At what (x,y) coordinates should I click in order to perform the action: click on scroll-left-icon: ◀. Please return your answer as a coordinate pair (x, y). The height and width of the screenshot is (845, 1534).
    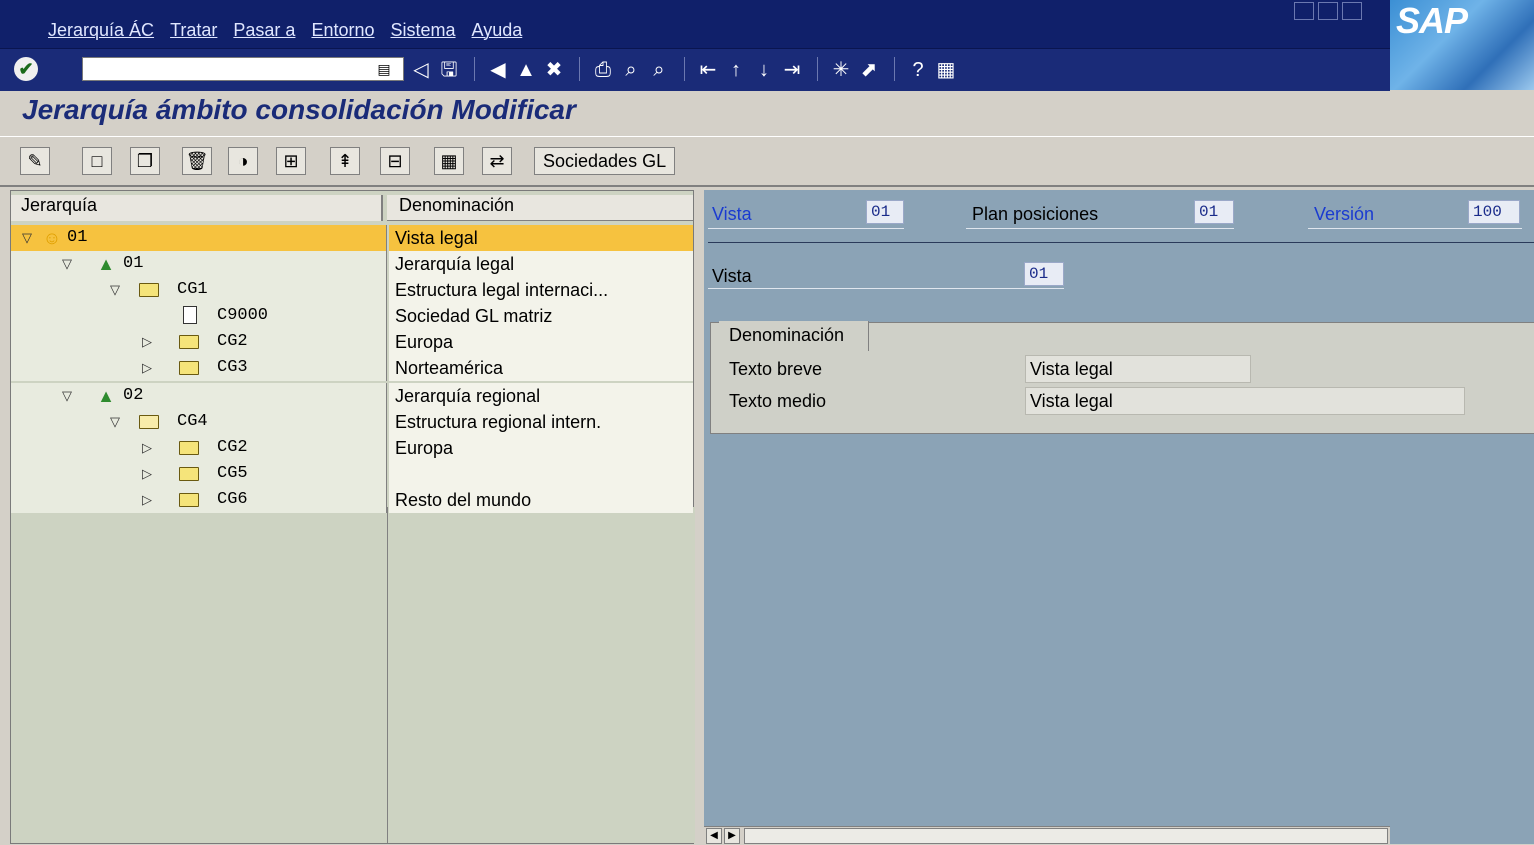
    Looking at the image, I should click on (714, 836).